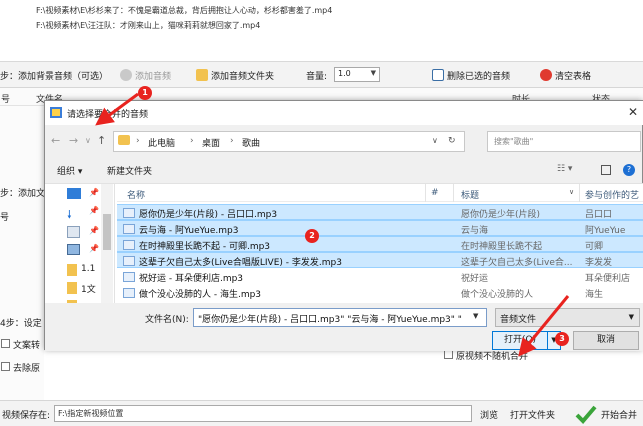  I want to click on file-name: 这辈子欠自己太多(Live合唱版LIVE) - 李发发.mp3, so click(240, 263).